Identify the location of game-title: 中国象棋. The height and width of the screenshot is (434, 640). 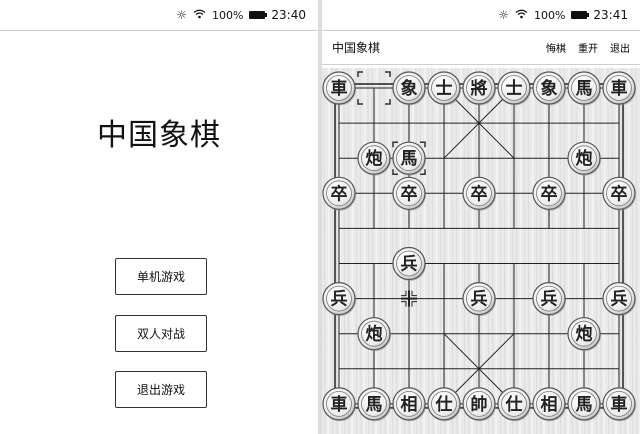
(356, 47).